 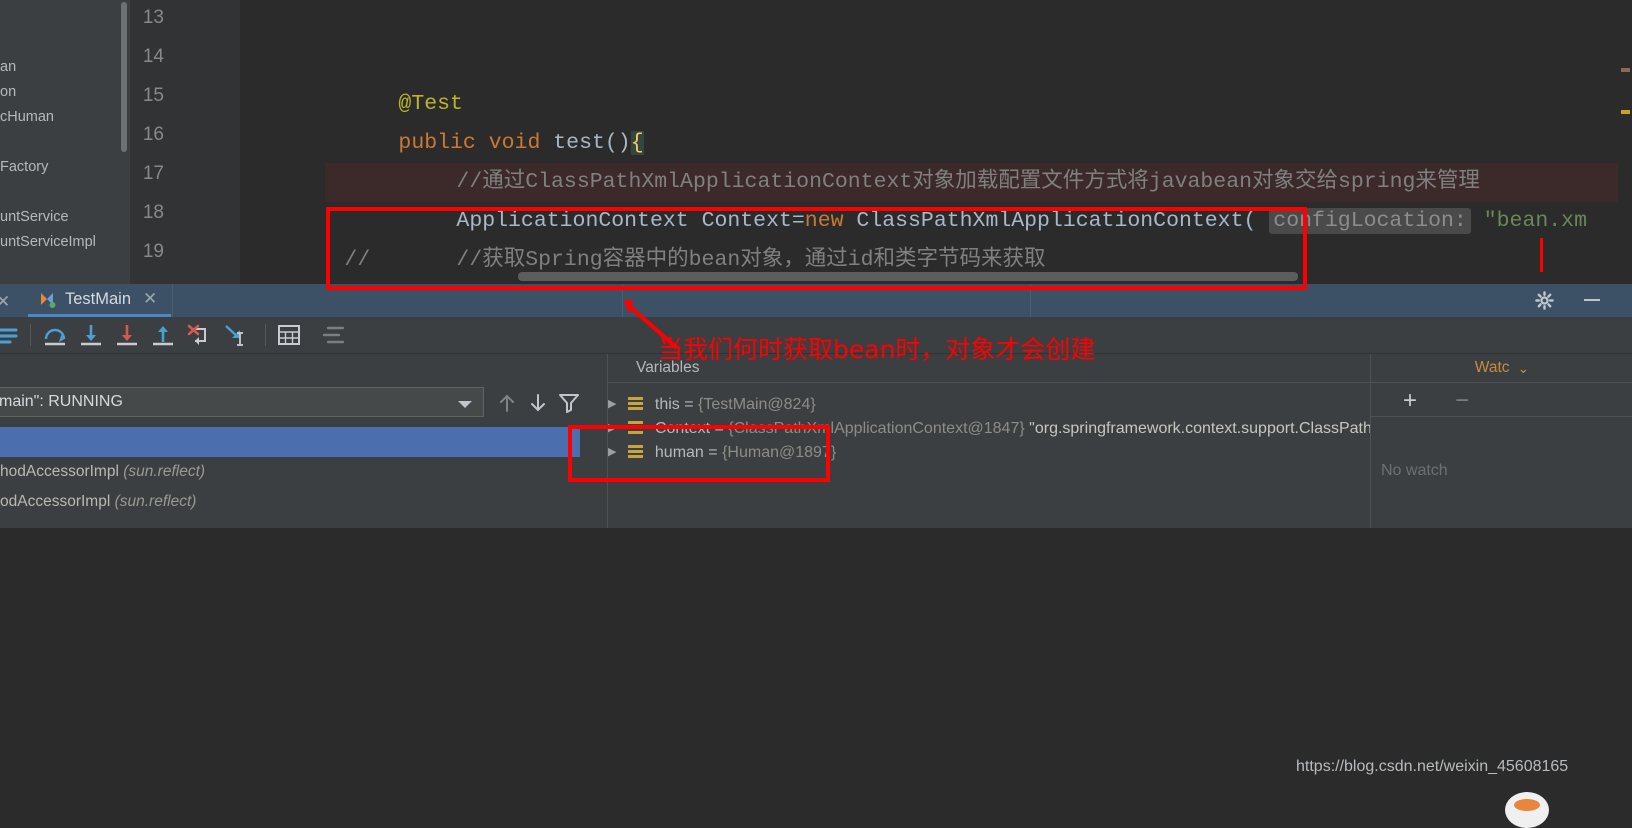 I want to click on thread-selector-value: main": RUNNING, so click(x=61, y=401).